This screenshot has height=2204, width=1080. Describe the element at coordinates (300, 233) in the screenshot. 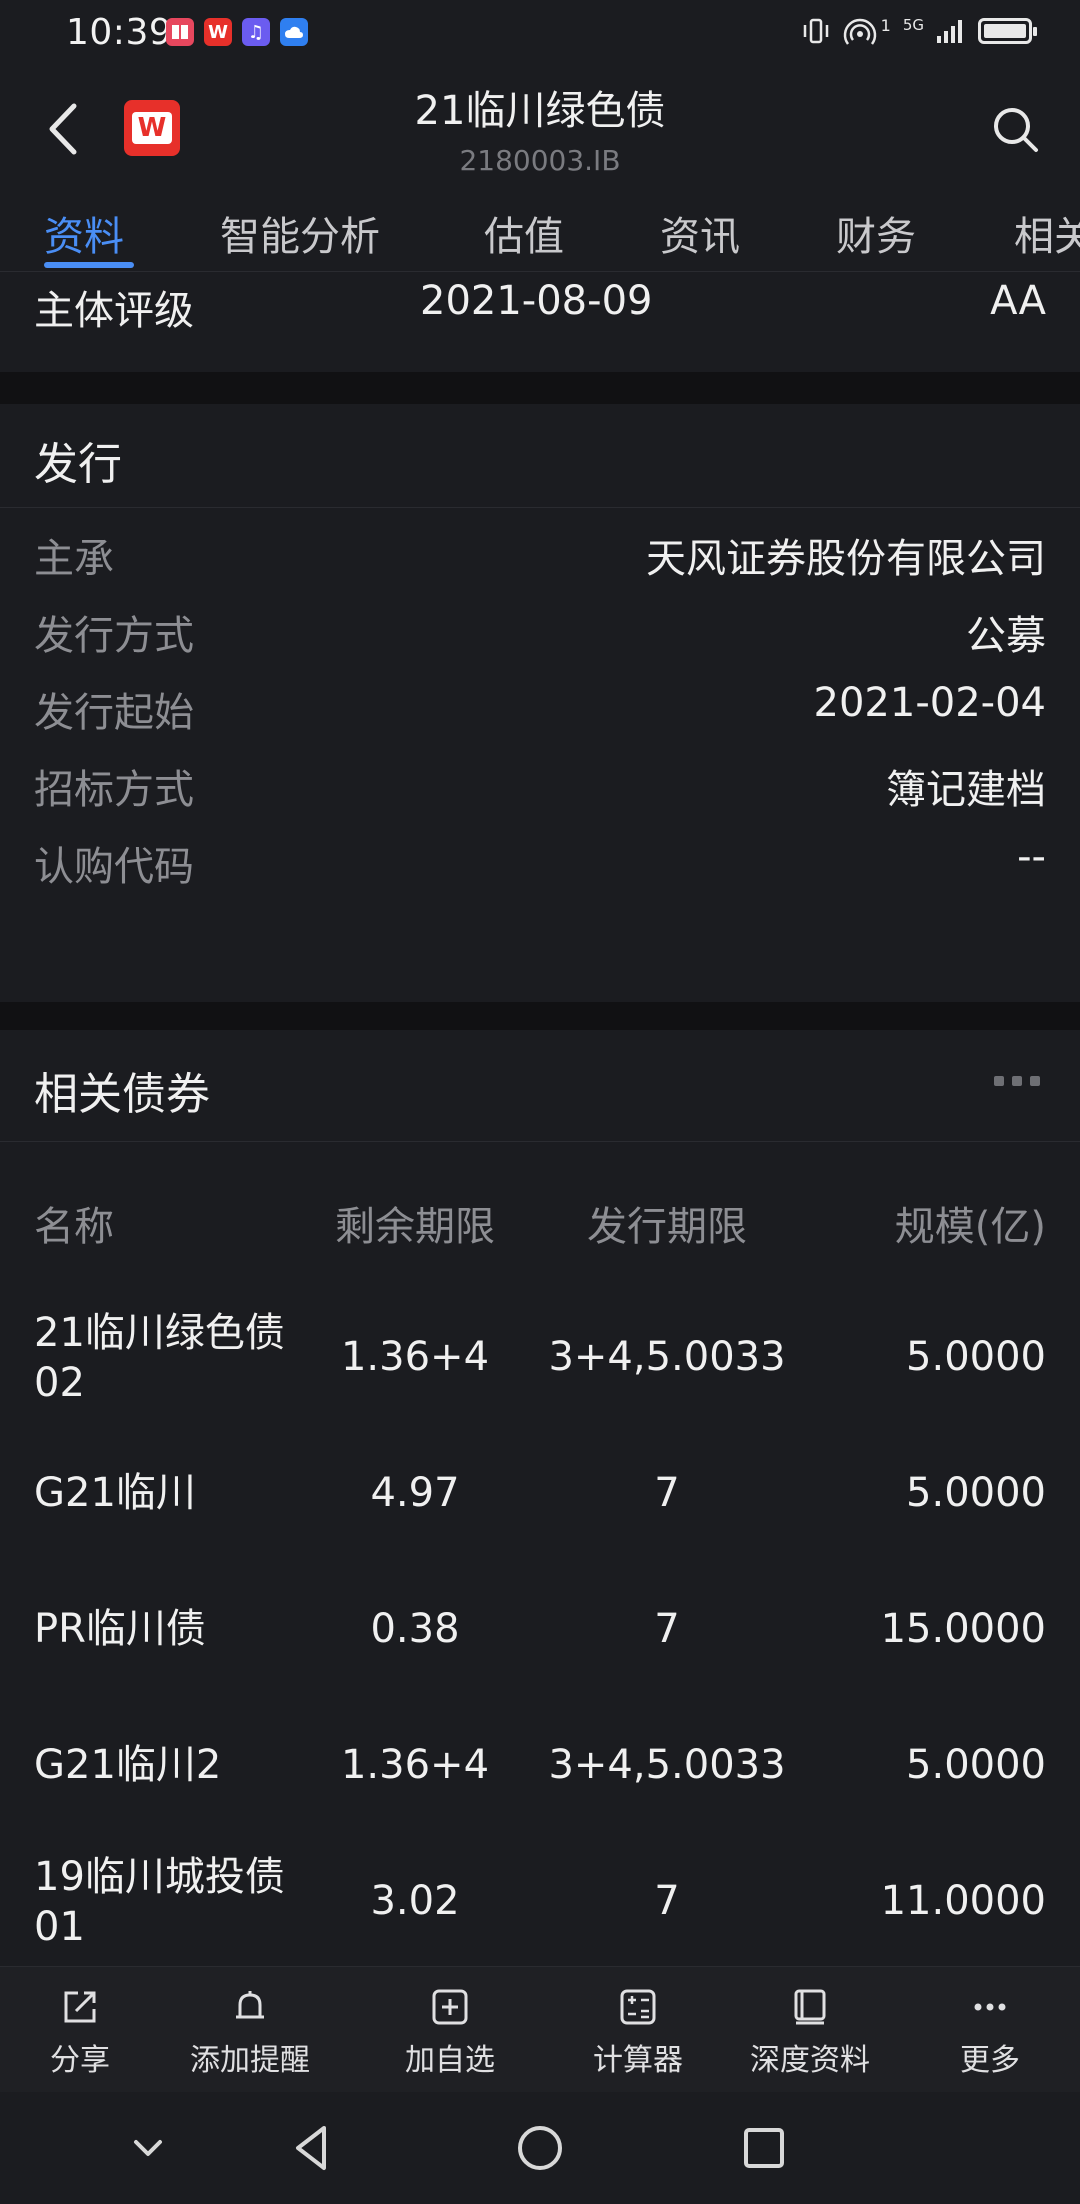

I see `tab-smart-analysis: 智能分析` at that location.